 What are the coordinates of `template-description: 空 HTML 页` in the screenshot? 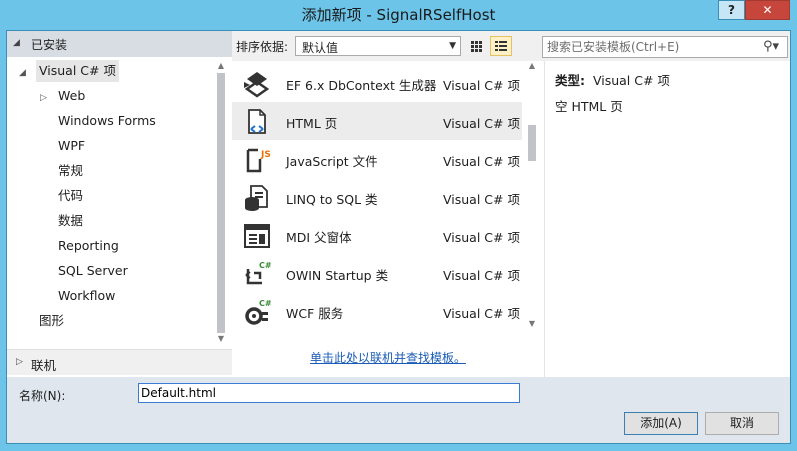 It's located at (589, 106).